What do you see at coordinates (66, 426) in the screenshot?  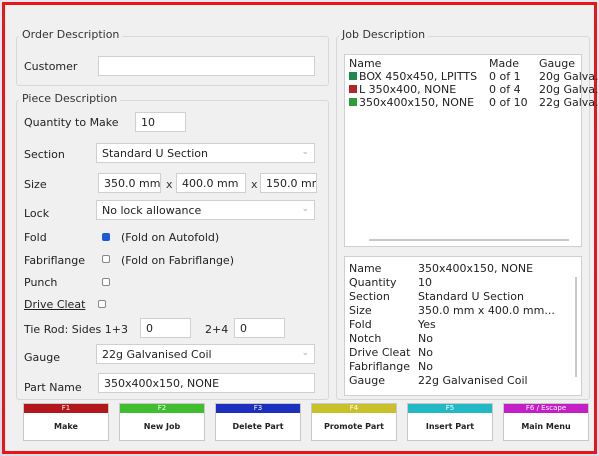 I see `make-button-label: Make` at bounding box center [66, 426].